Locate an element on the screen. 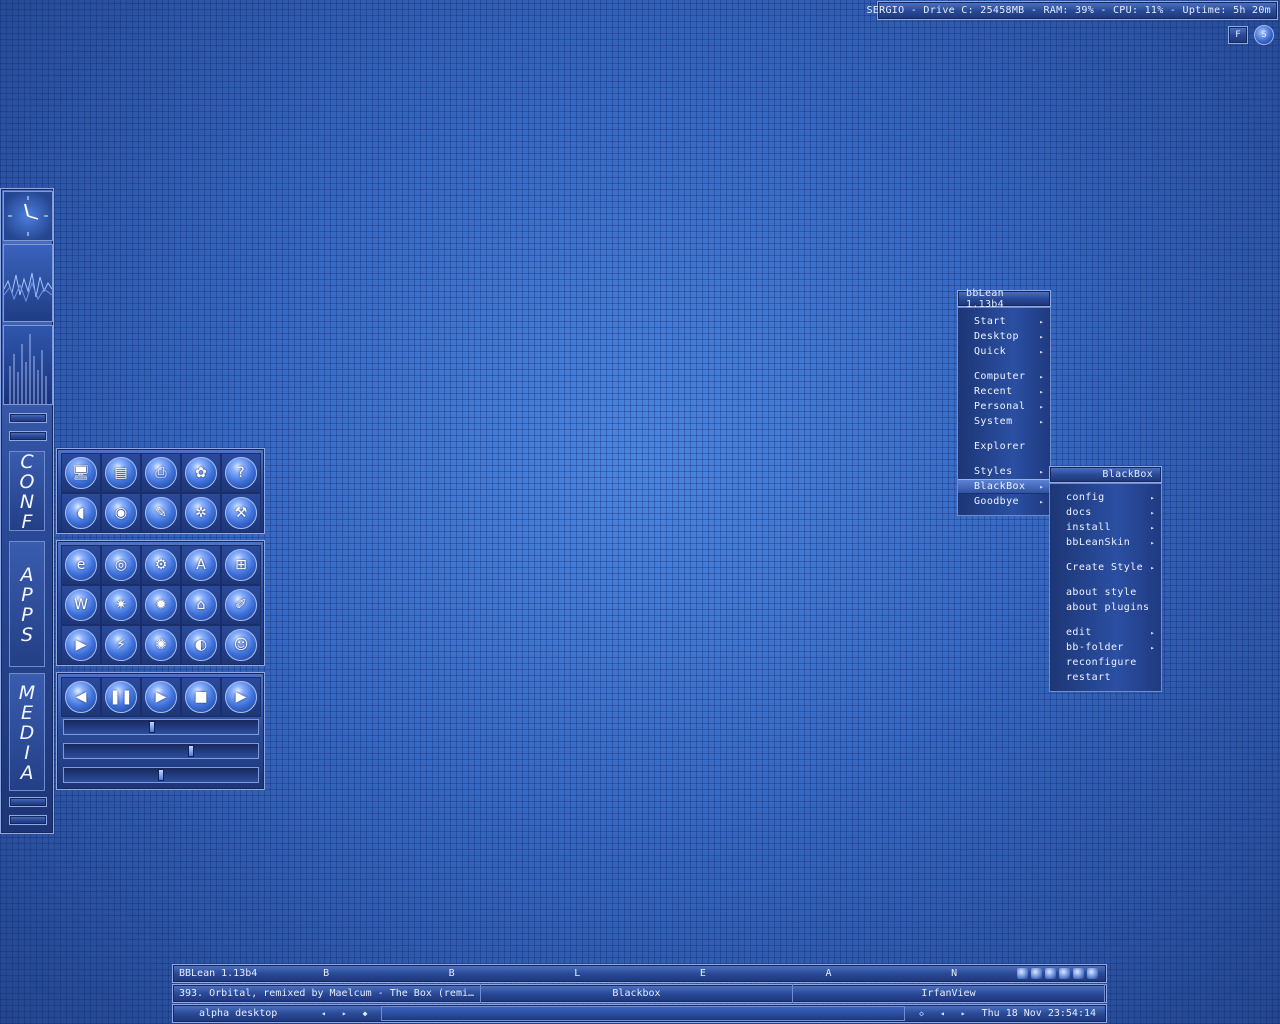  launcher-slot: ▤ is located at coordinates (121, 473).